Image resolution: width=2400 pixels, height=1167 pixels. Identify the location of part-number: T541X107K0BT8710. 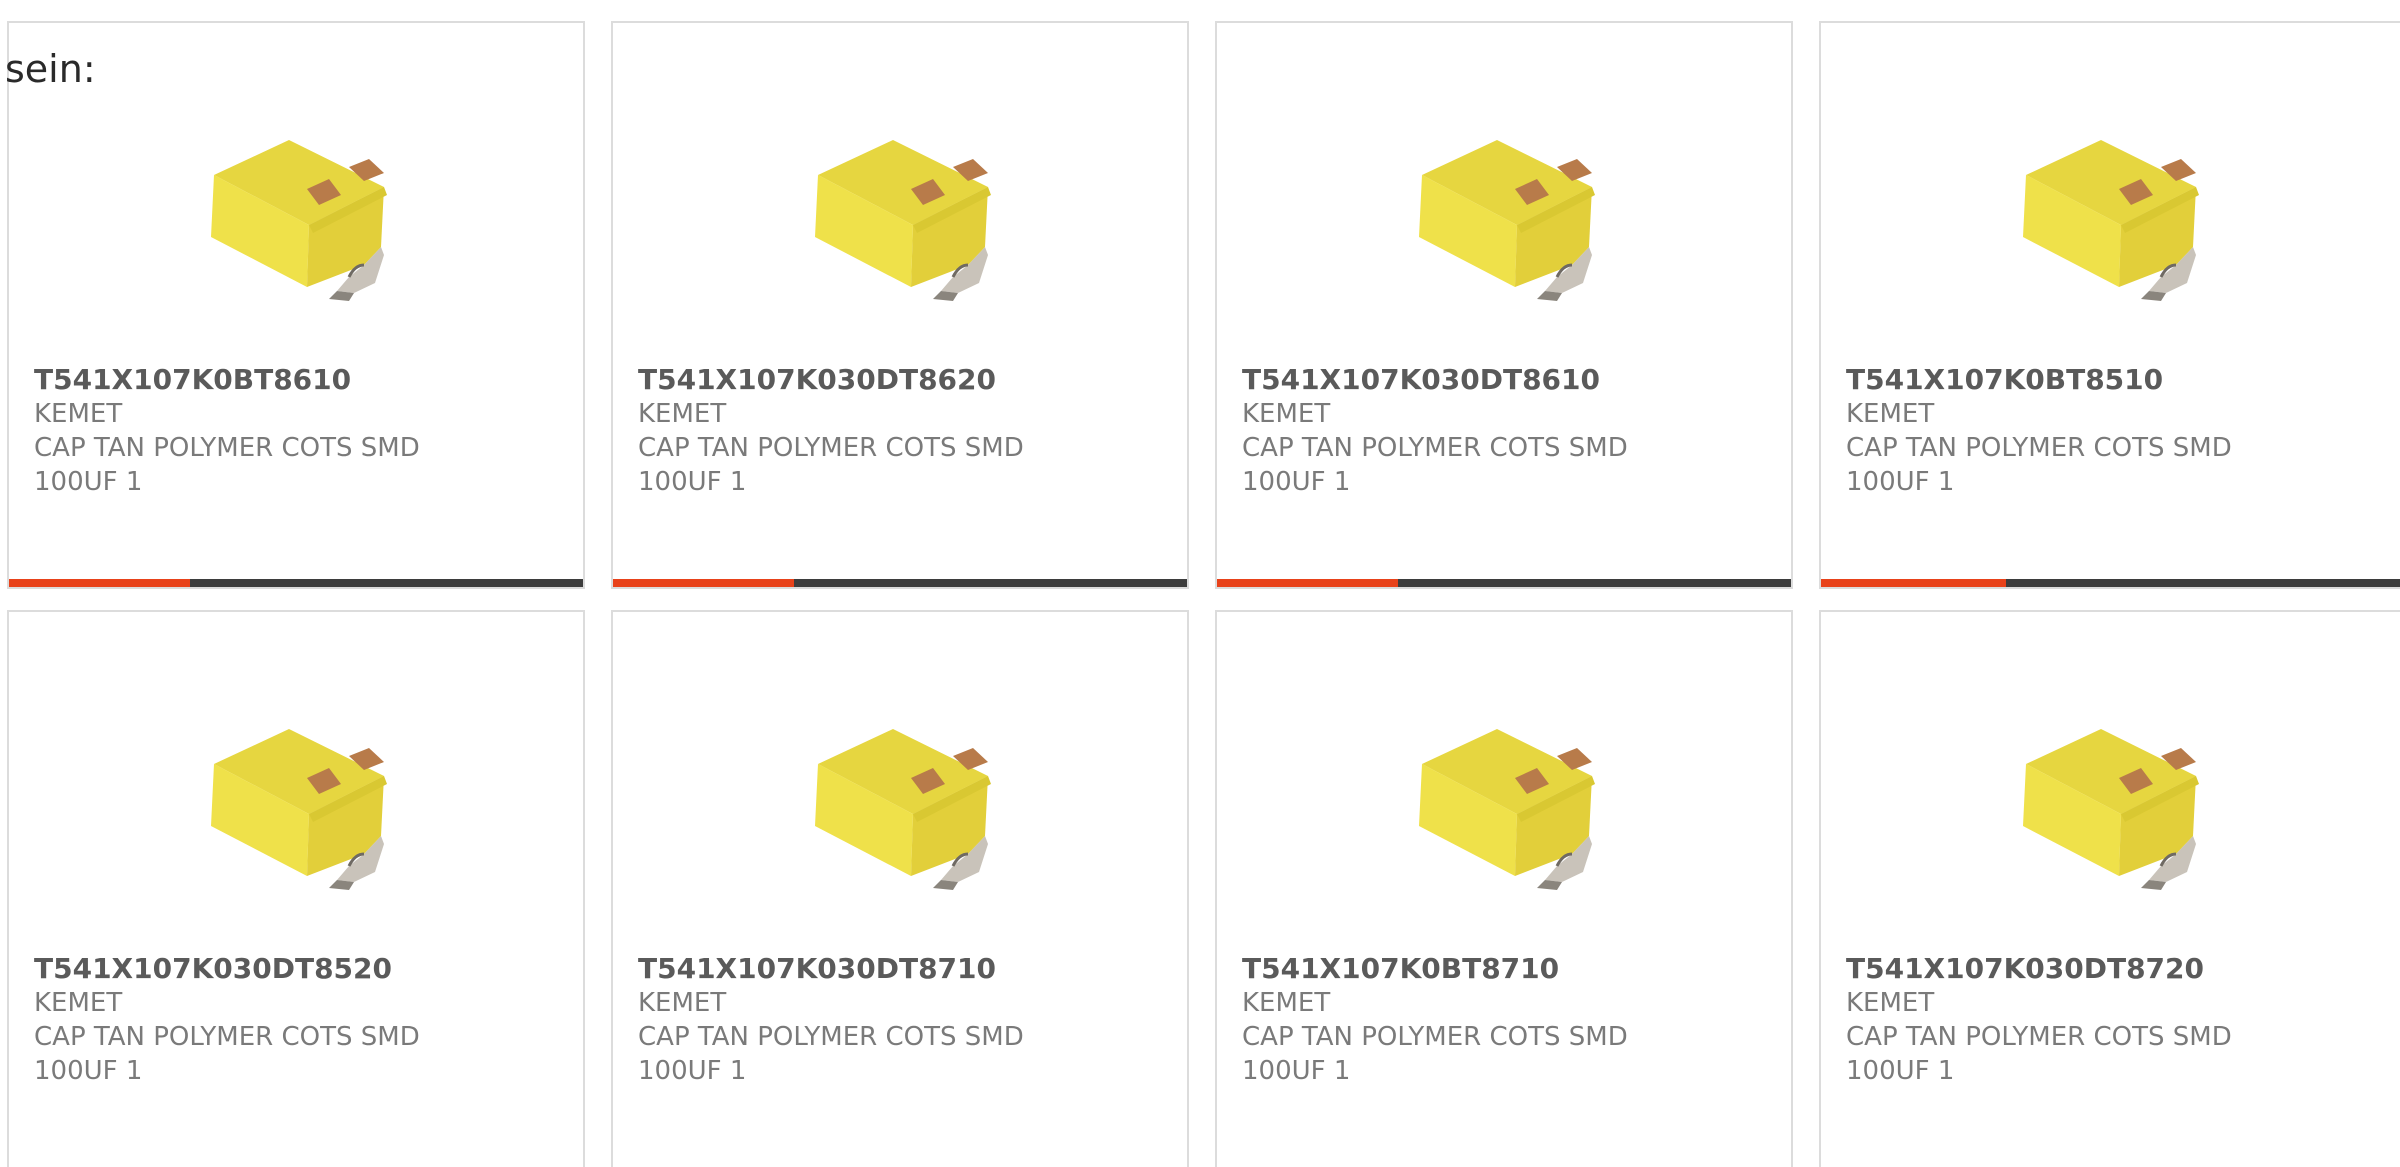
(1506, 969).